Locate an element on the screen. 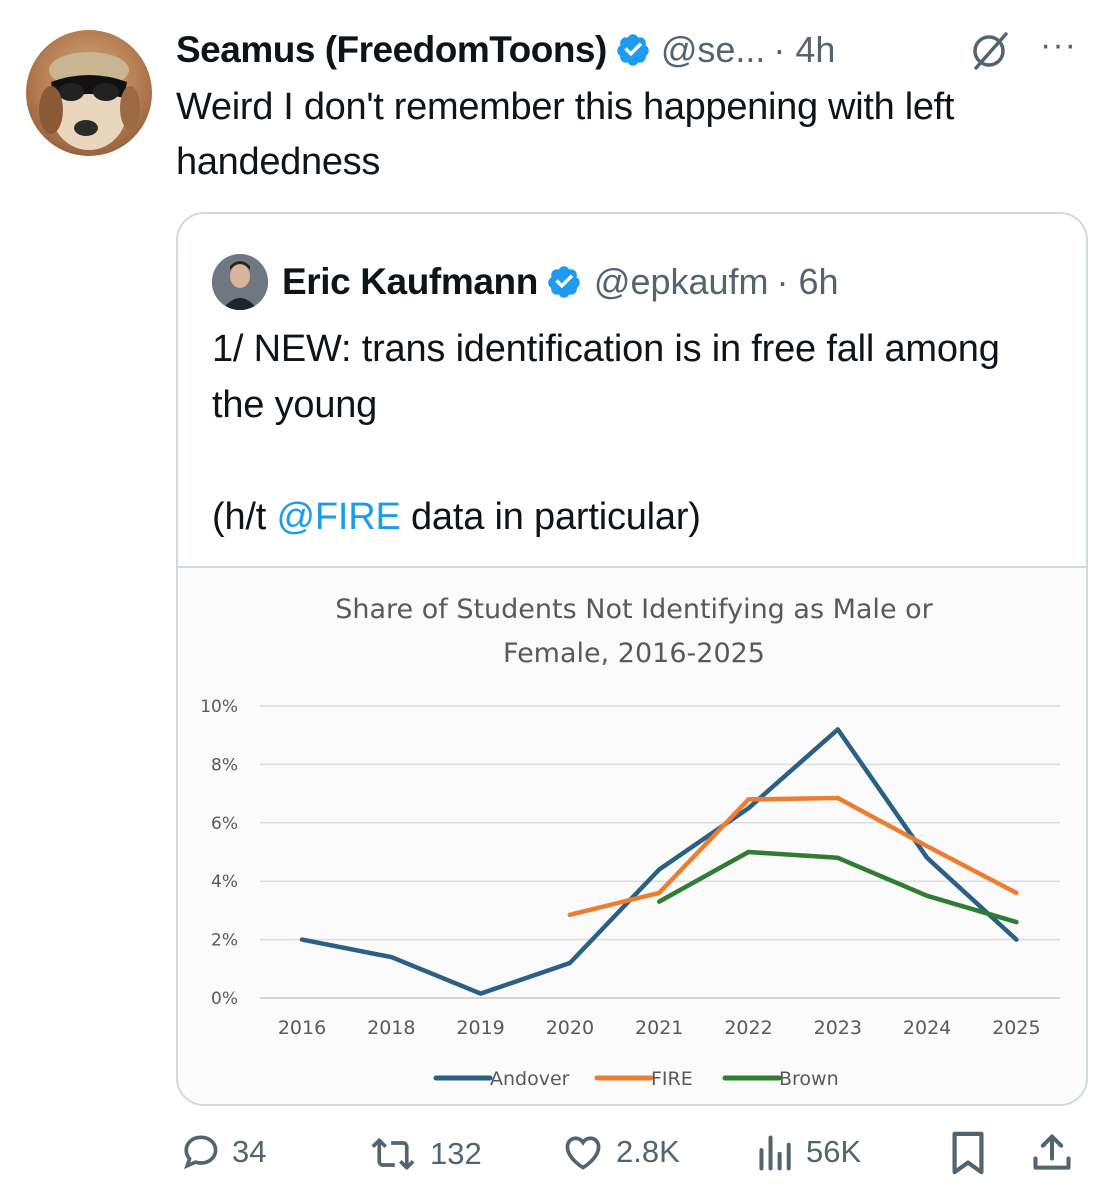  author-avatar is located at coordinates (89, 93).